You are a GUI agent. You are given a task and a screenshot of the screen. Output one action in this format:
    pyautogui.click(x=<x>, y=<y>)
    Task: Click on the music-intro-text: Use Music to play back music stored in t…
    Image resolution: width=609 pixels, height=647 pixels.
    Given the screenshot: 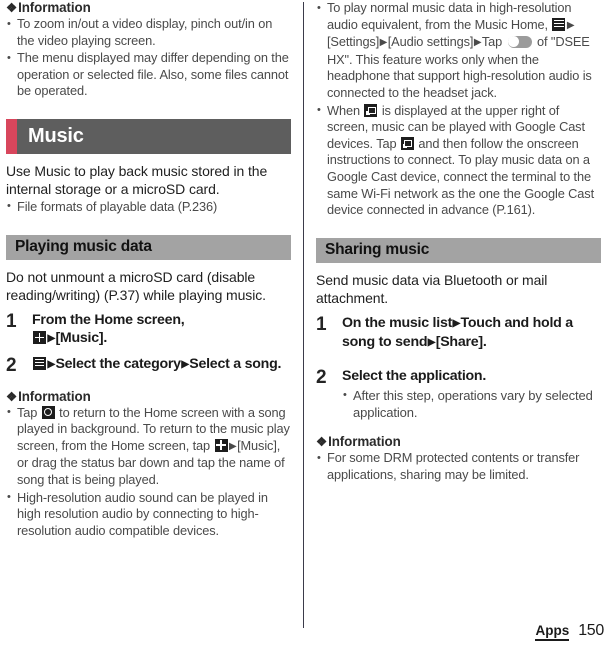 What is the action you would take?
    pyautogui.click(x=137, y=180)
    